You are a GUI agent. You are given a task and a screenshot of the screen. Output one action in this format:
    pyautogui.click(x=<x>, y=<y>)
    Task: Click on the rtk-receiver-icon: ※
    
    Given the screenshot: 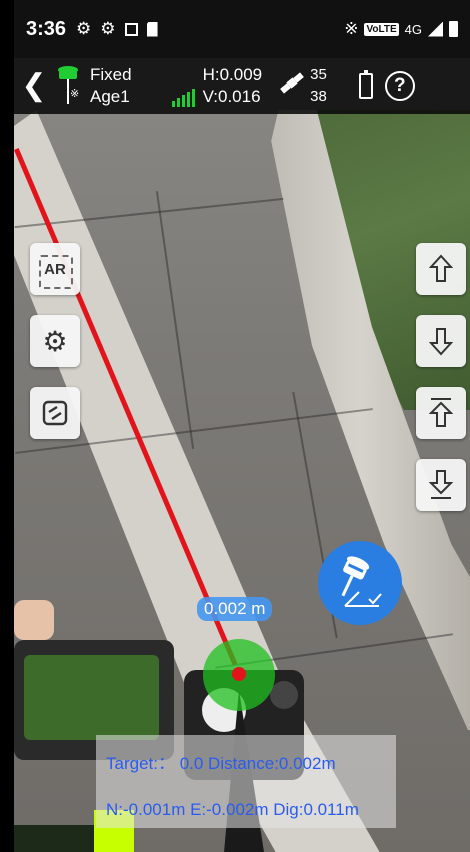 What is the action you would take?
    pyautogui.click(x=69, y=86)
    